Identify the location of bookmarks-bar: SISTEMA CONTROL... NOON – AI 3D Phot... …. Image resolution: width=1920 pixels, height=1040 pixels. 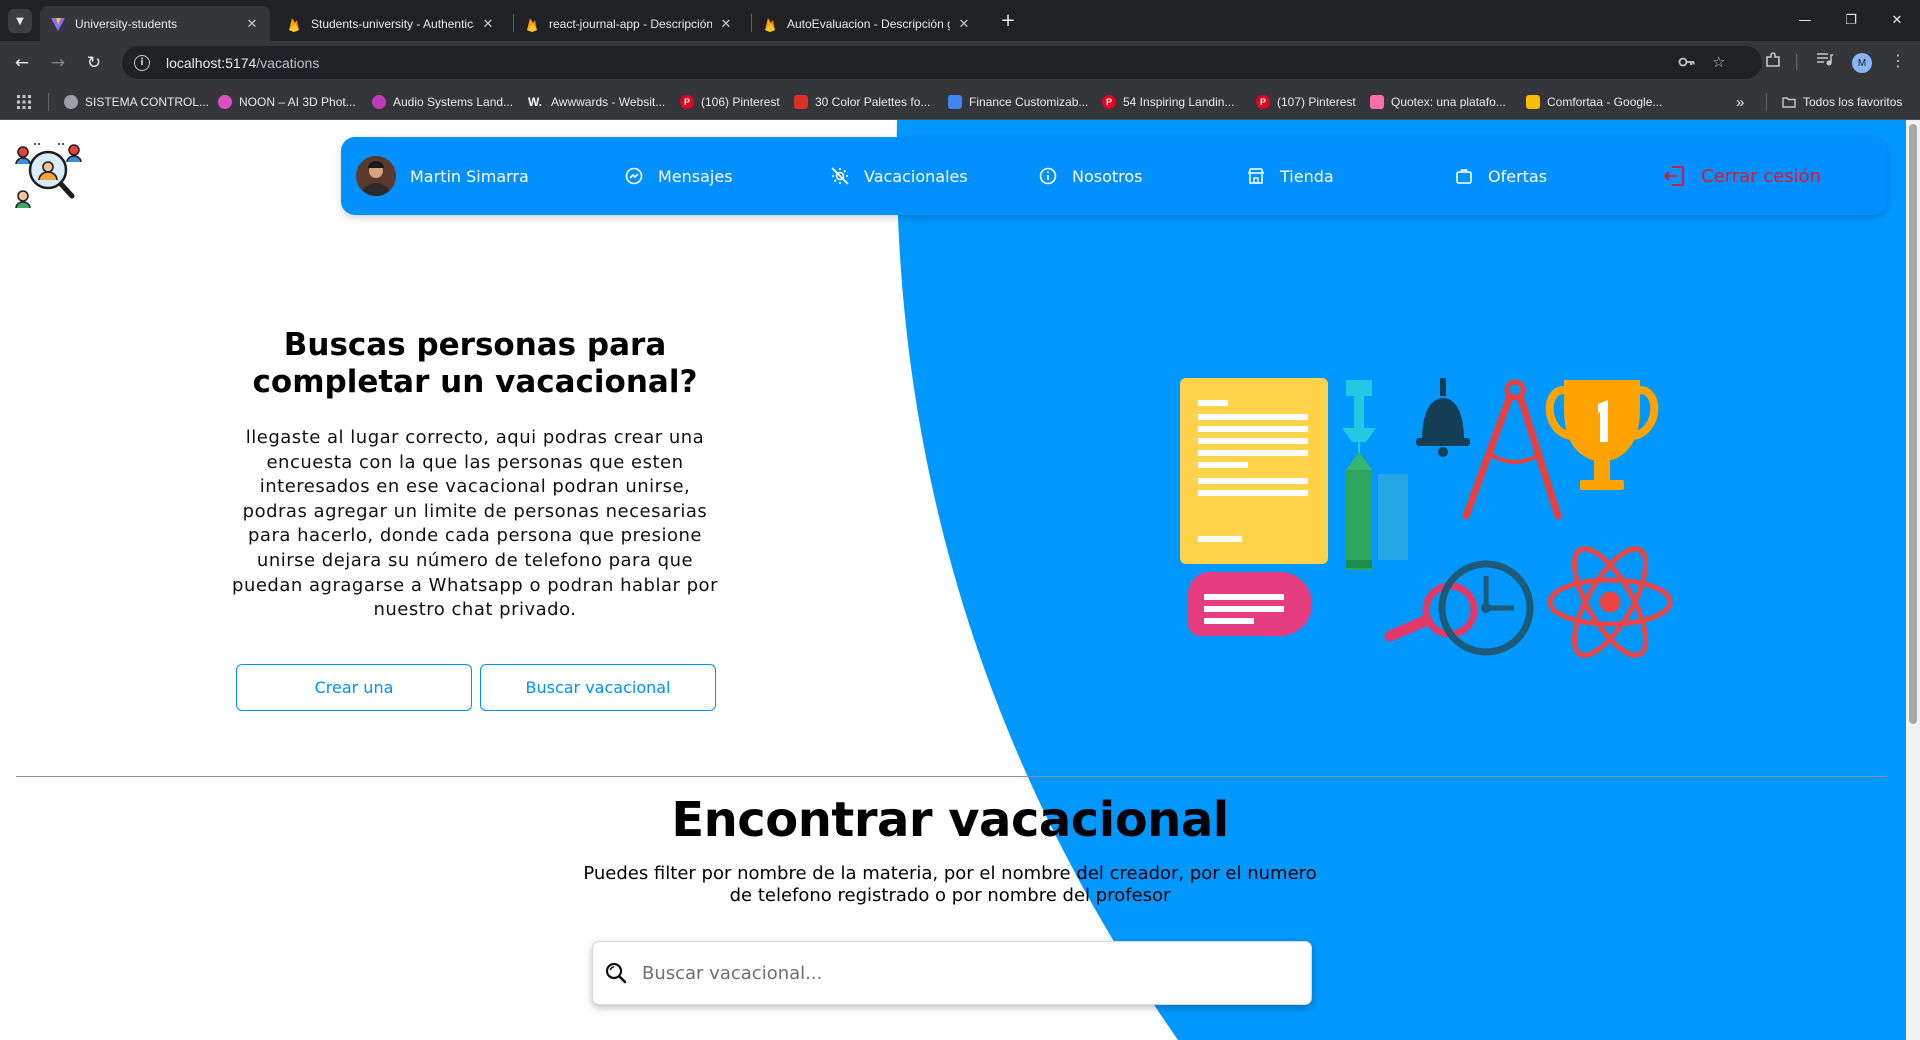
(960, 102).